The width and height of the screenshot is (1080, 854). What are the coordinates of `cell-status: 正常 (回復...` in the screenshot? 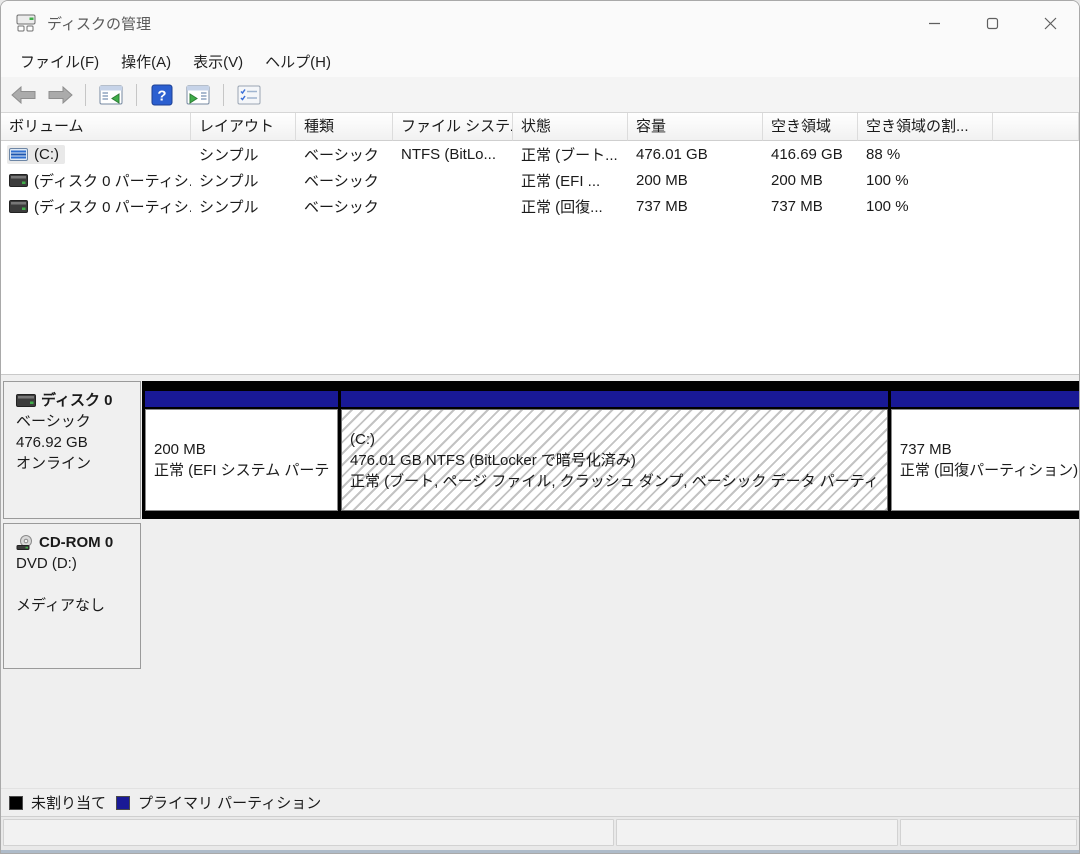 It's located at (562, 207).